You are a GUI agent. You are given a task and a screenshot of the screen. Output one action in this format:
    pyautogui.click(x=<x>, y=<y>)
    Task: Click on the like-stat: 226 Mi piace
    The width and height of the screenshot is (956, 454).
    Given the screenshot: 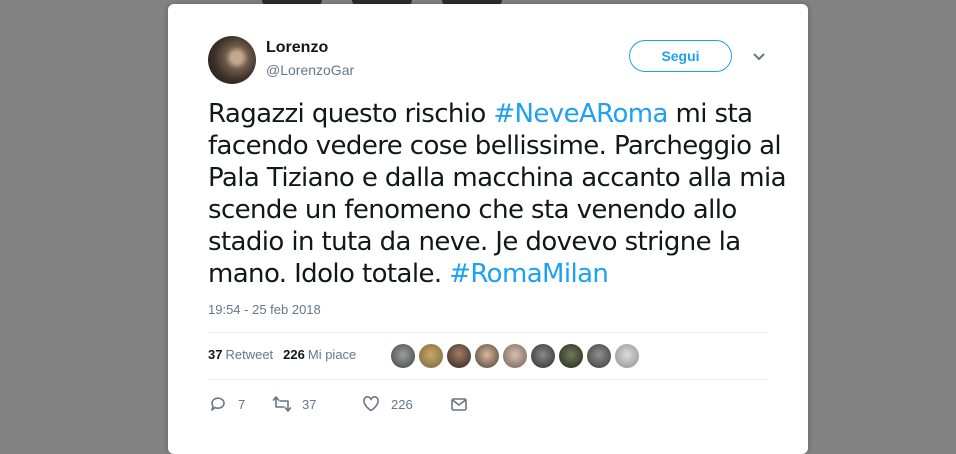 What is the action you would take?
    pyautogui.click(x=319, y=354)
    